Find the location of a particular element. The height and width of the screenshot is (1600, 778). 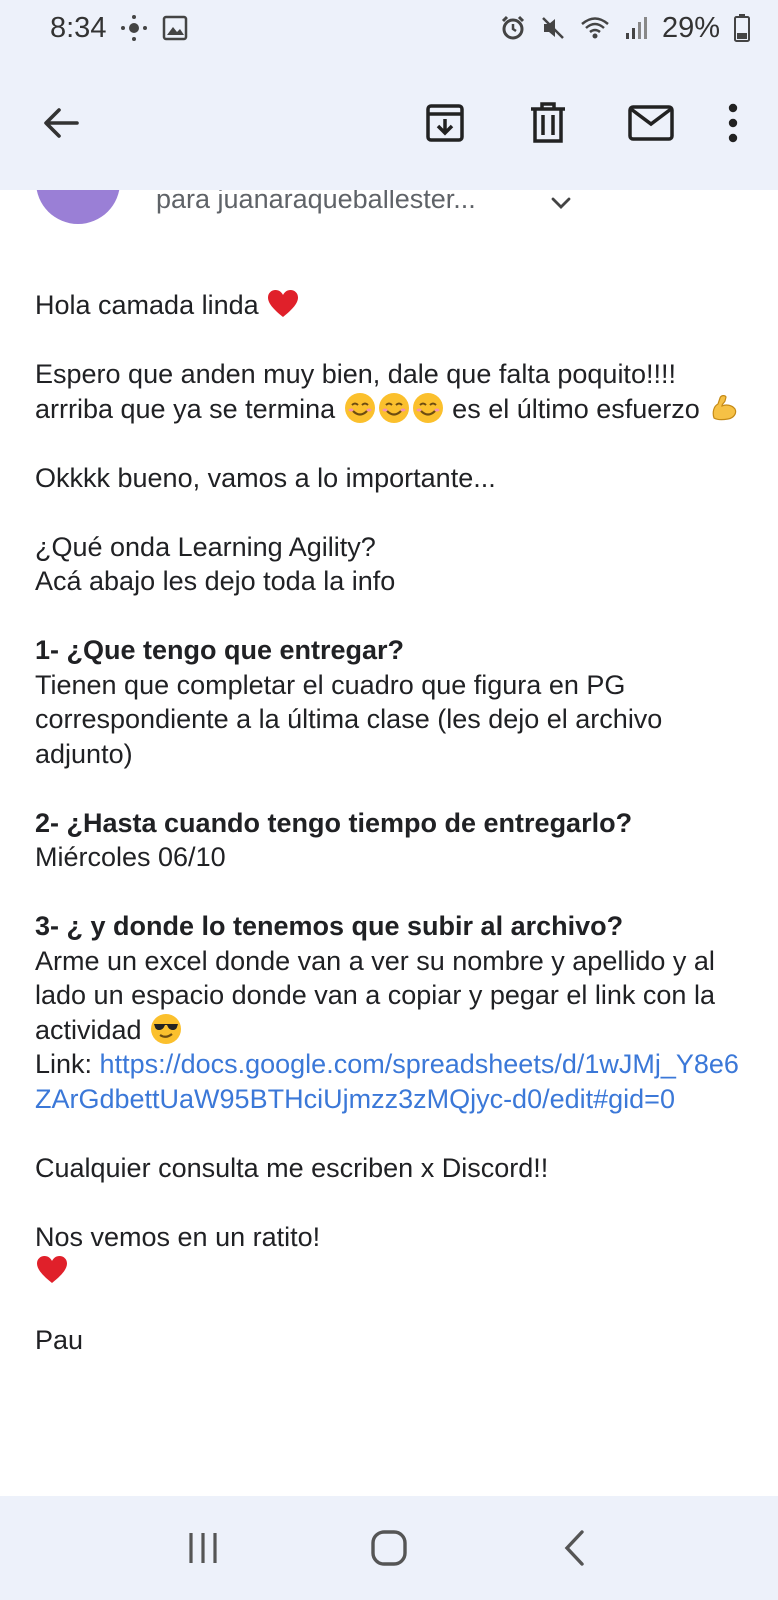

mark-unread-icon is located at coordinates (651, 123).